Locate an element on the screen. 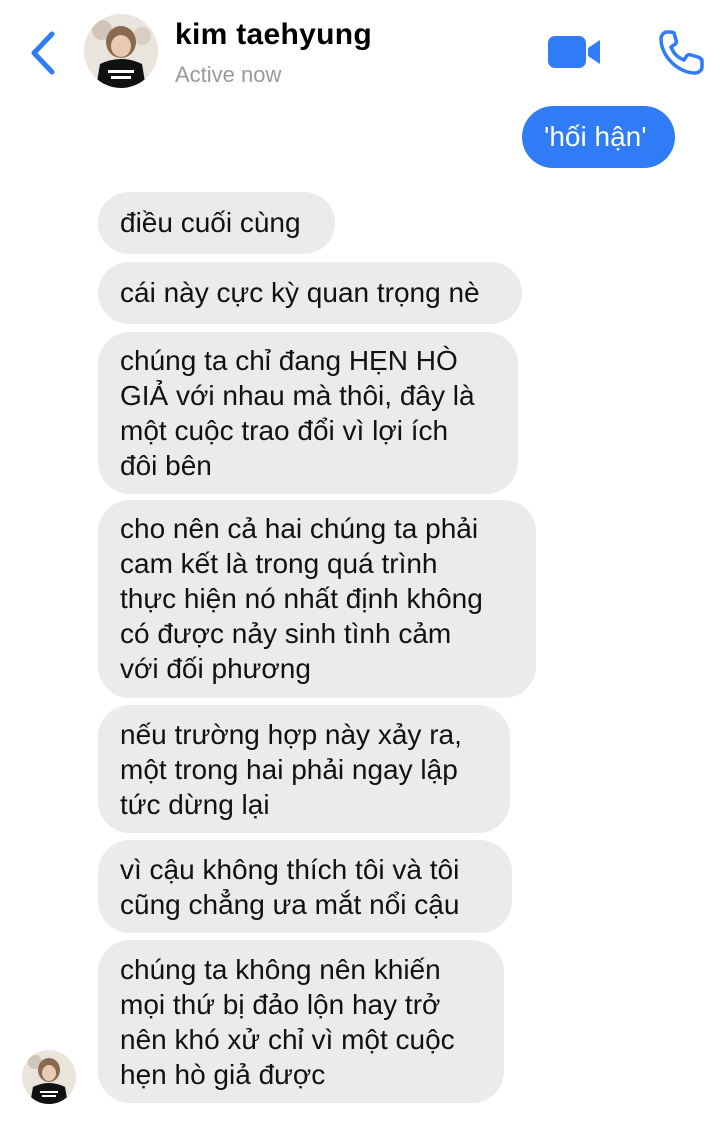 This screenshot has height=1121, width=720. video-camera-icon is located at coordinates (574, 52).